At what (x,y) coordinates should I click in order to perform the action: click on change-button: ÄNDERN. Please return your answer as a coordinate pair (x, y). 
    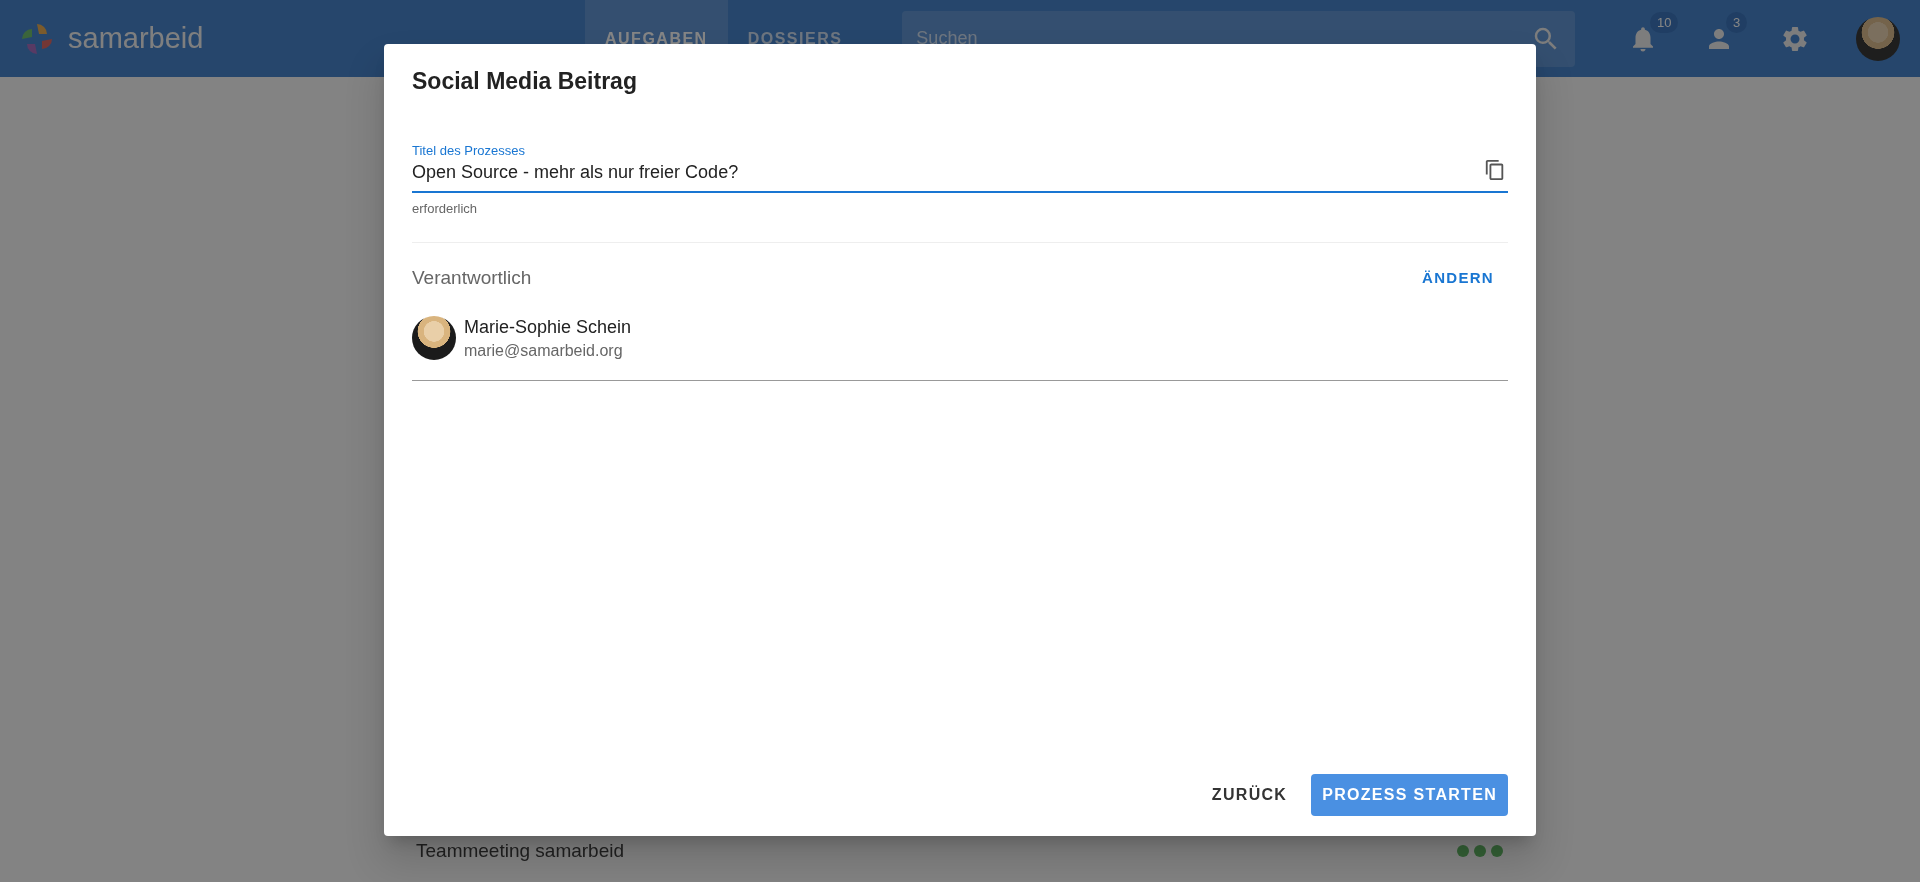
    Looking at the image, I should click on (1458, 277).